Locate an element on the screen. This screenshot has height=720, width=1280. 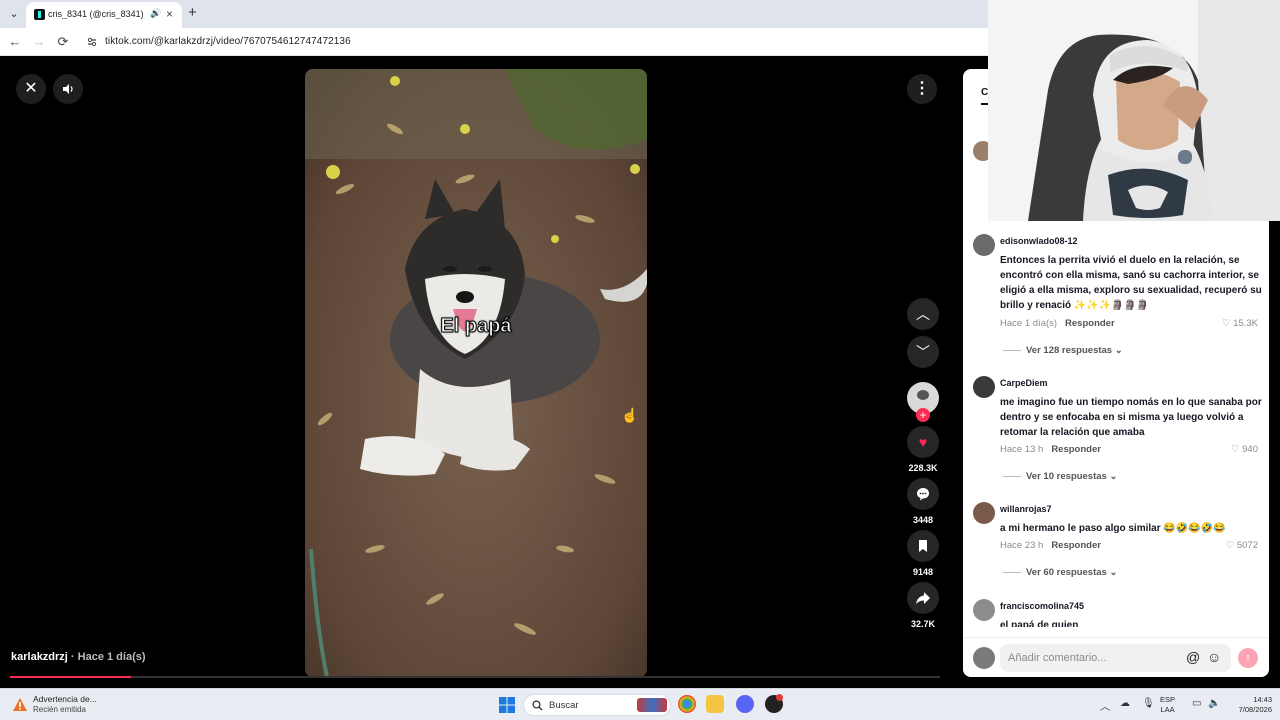
previous-video-button: ︿ is located at coordinates (923, 314).